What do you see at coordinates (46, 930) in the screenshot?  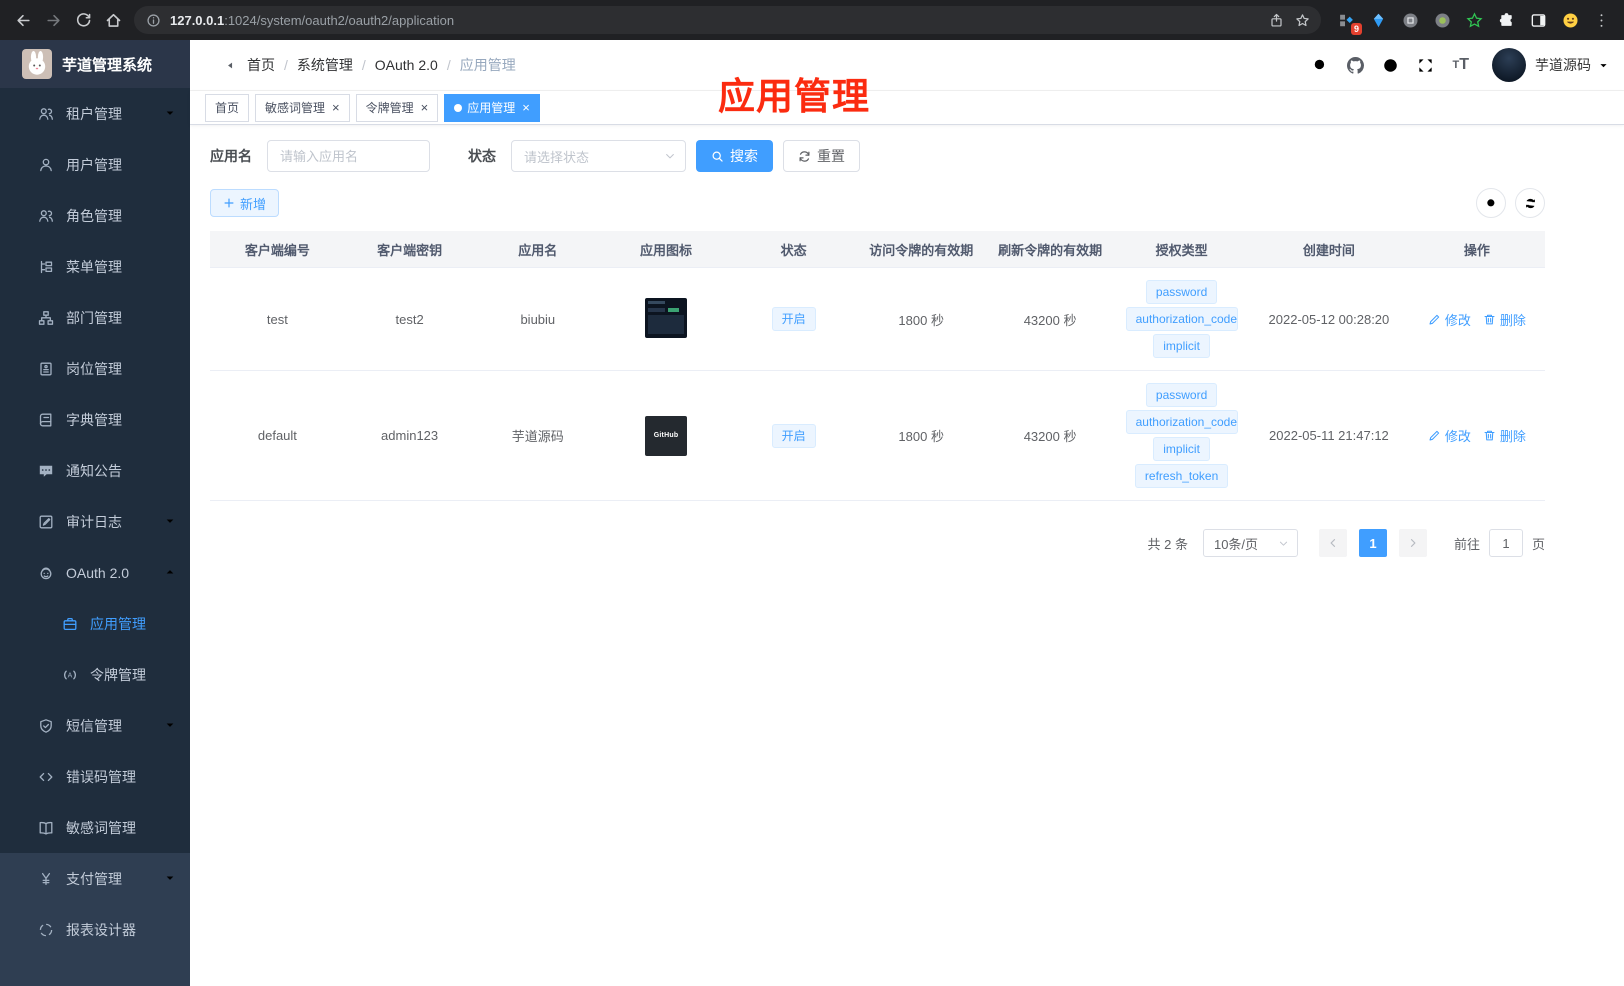 I see `report-icon` at bounding box center [46, 930].